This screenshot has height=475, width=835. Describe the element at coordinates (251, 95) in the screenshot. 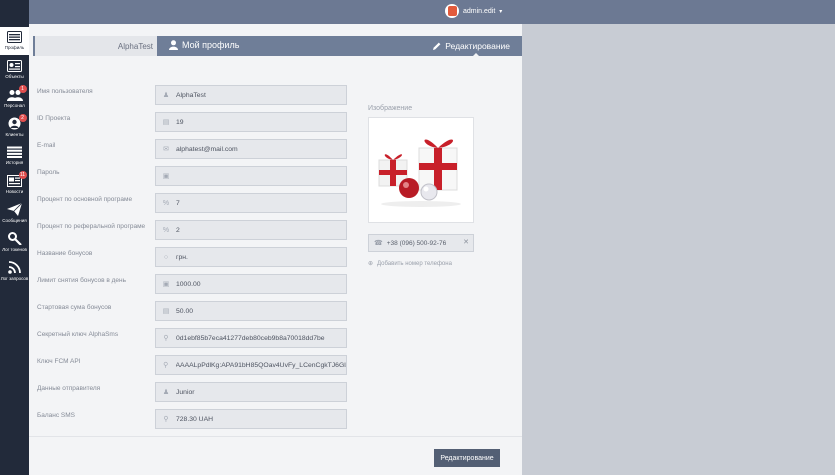

I see `username-field: ♟ AlphaTest` at that location.